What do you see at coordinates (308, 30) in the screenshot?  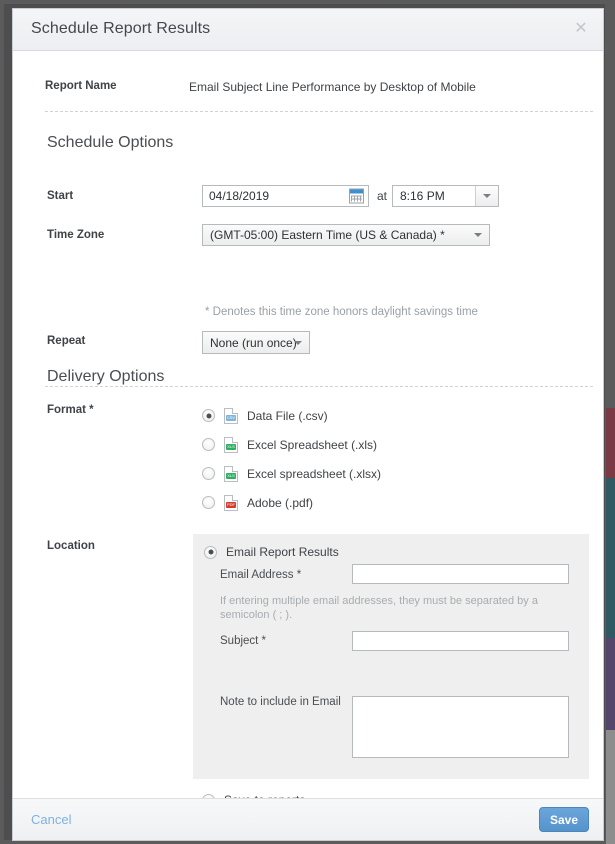 I see `dialog-header: Schedule Report Results ✕` at bounding box center [308, 30].